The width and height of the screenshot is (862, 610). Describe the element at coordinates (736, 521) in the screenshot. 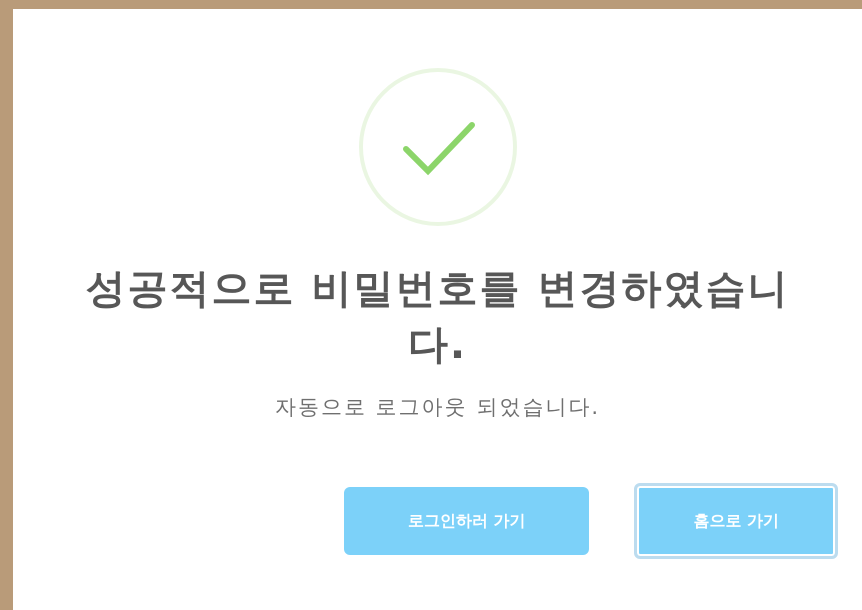

I see `home-button: 홈으로 가기` at that location.